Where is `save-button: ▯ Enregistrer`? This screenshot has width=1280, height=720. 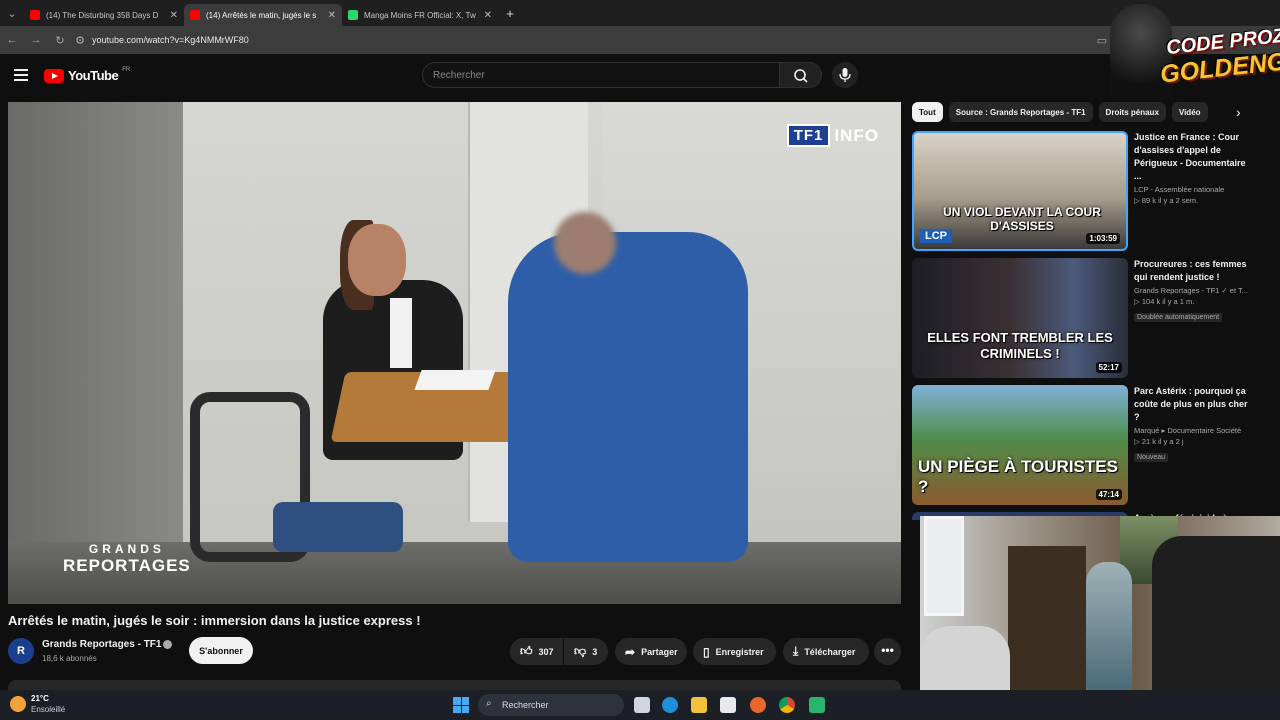
save-button: ▯ Enregistrer is located at coordinates (734, 651).